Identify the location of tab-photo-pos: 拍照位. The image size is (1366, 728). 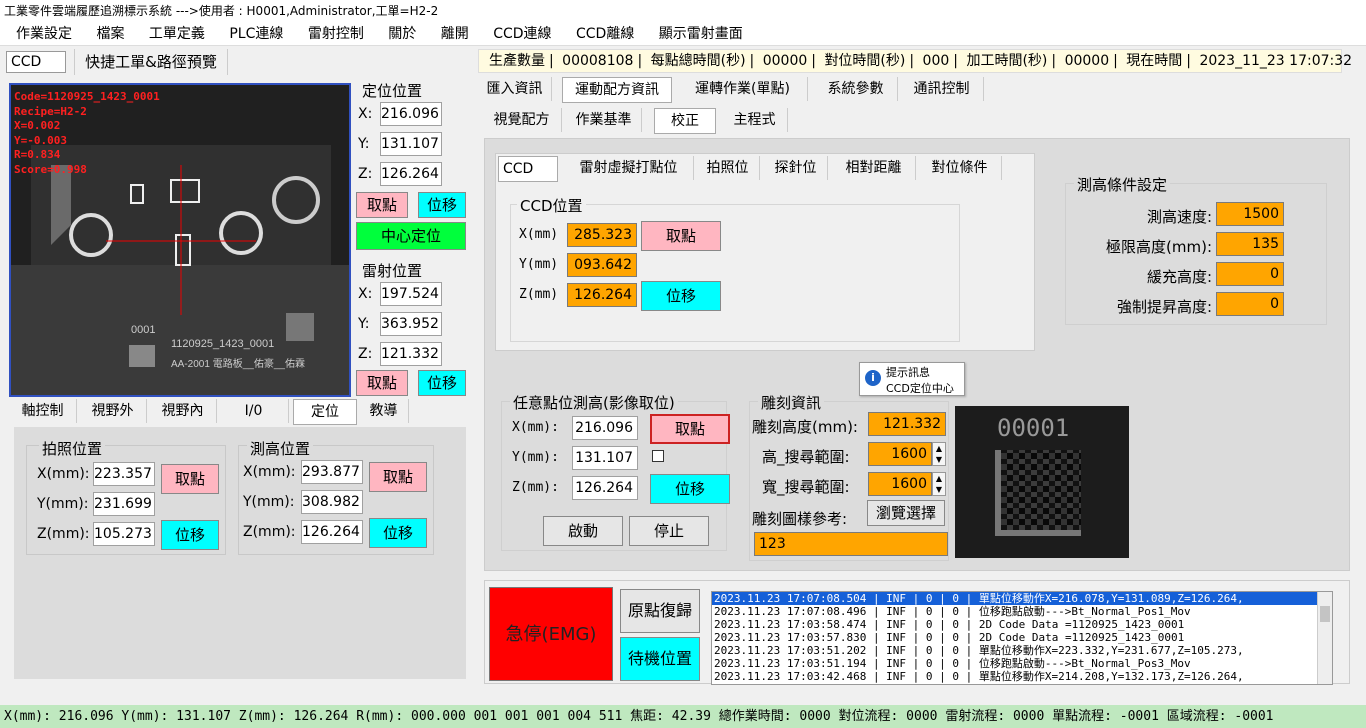
(728, 168).